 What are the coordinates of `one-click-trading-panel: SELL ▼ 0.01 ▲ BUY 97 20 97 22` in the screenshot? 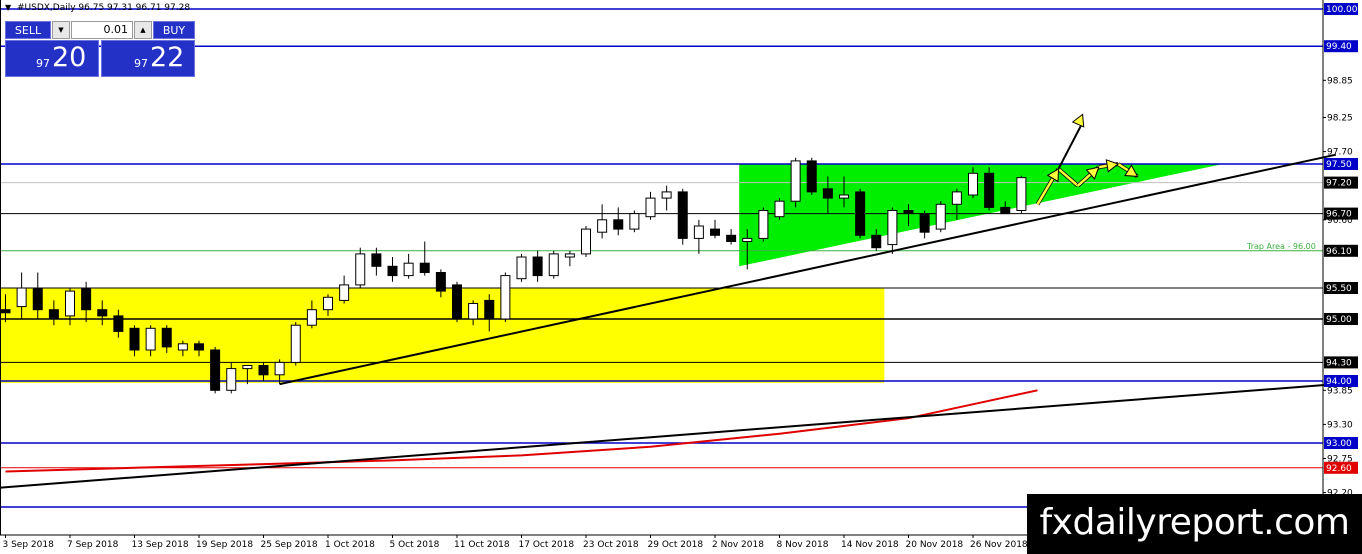 It's located at (100, 49).